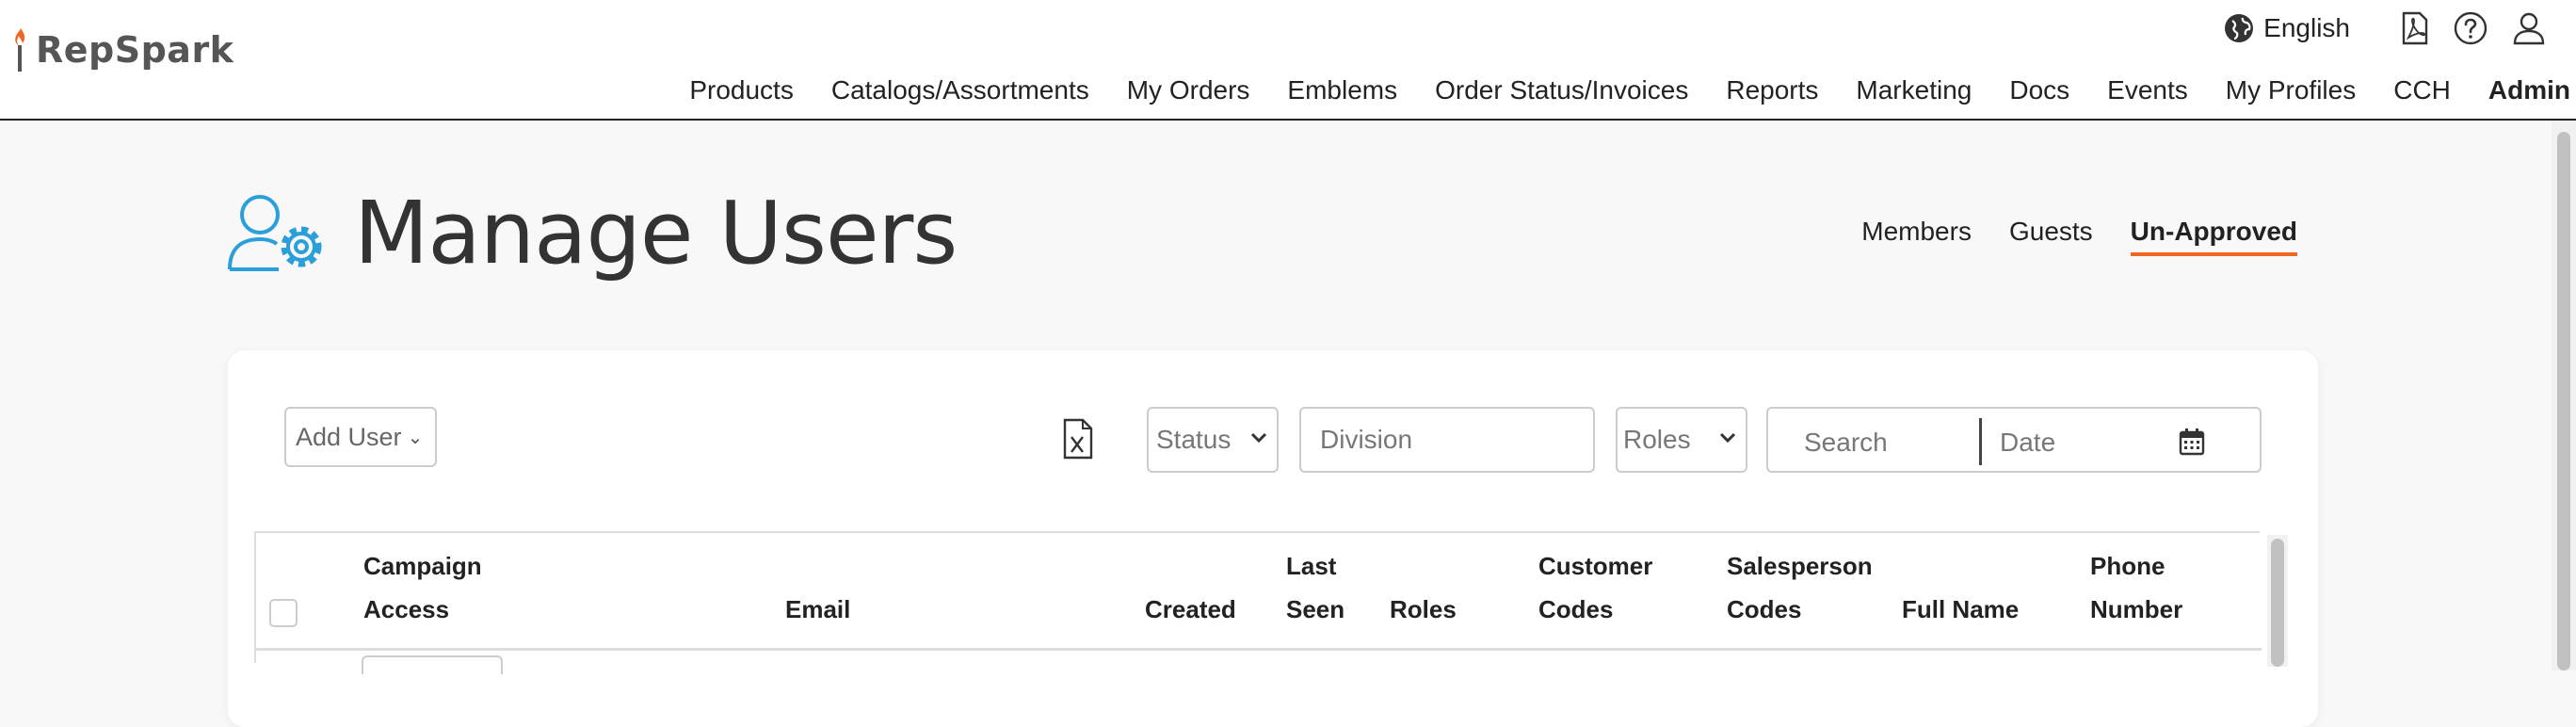 The height and width of the screenshot is (727, 2576). I want to click on col-campaign-access: Campaign Access, so click(422, 587).